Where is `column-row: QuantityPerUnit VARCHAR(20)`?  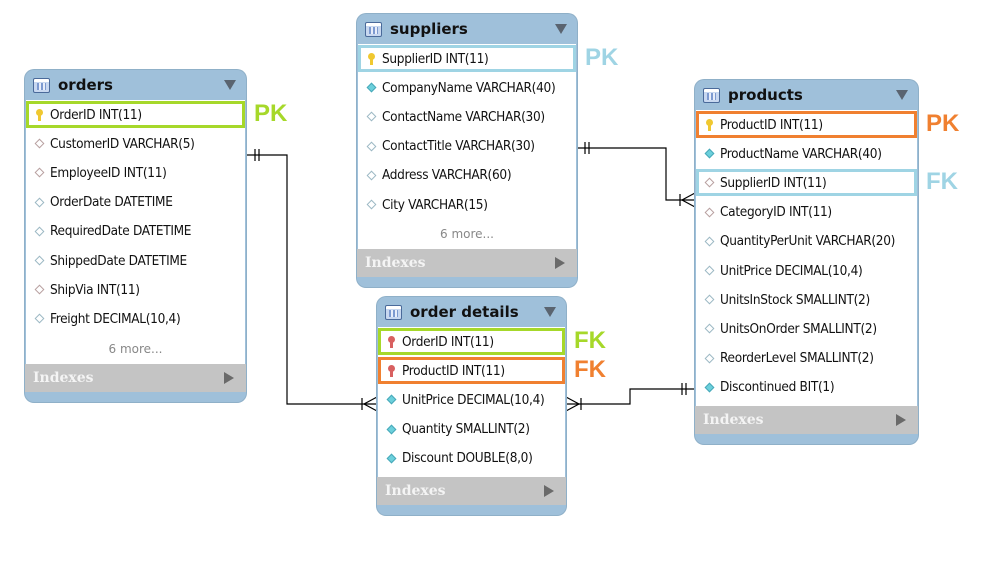 column-row: QuantityPerUnit VARCHAR(20) is located at coordinates (806, 241).